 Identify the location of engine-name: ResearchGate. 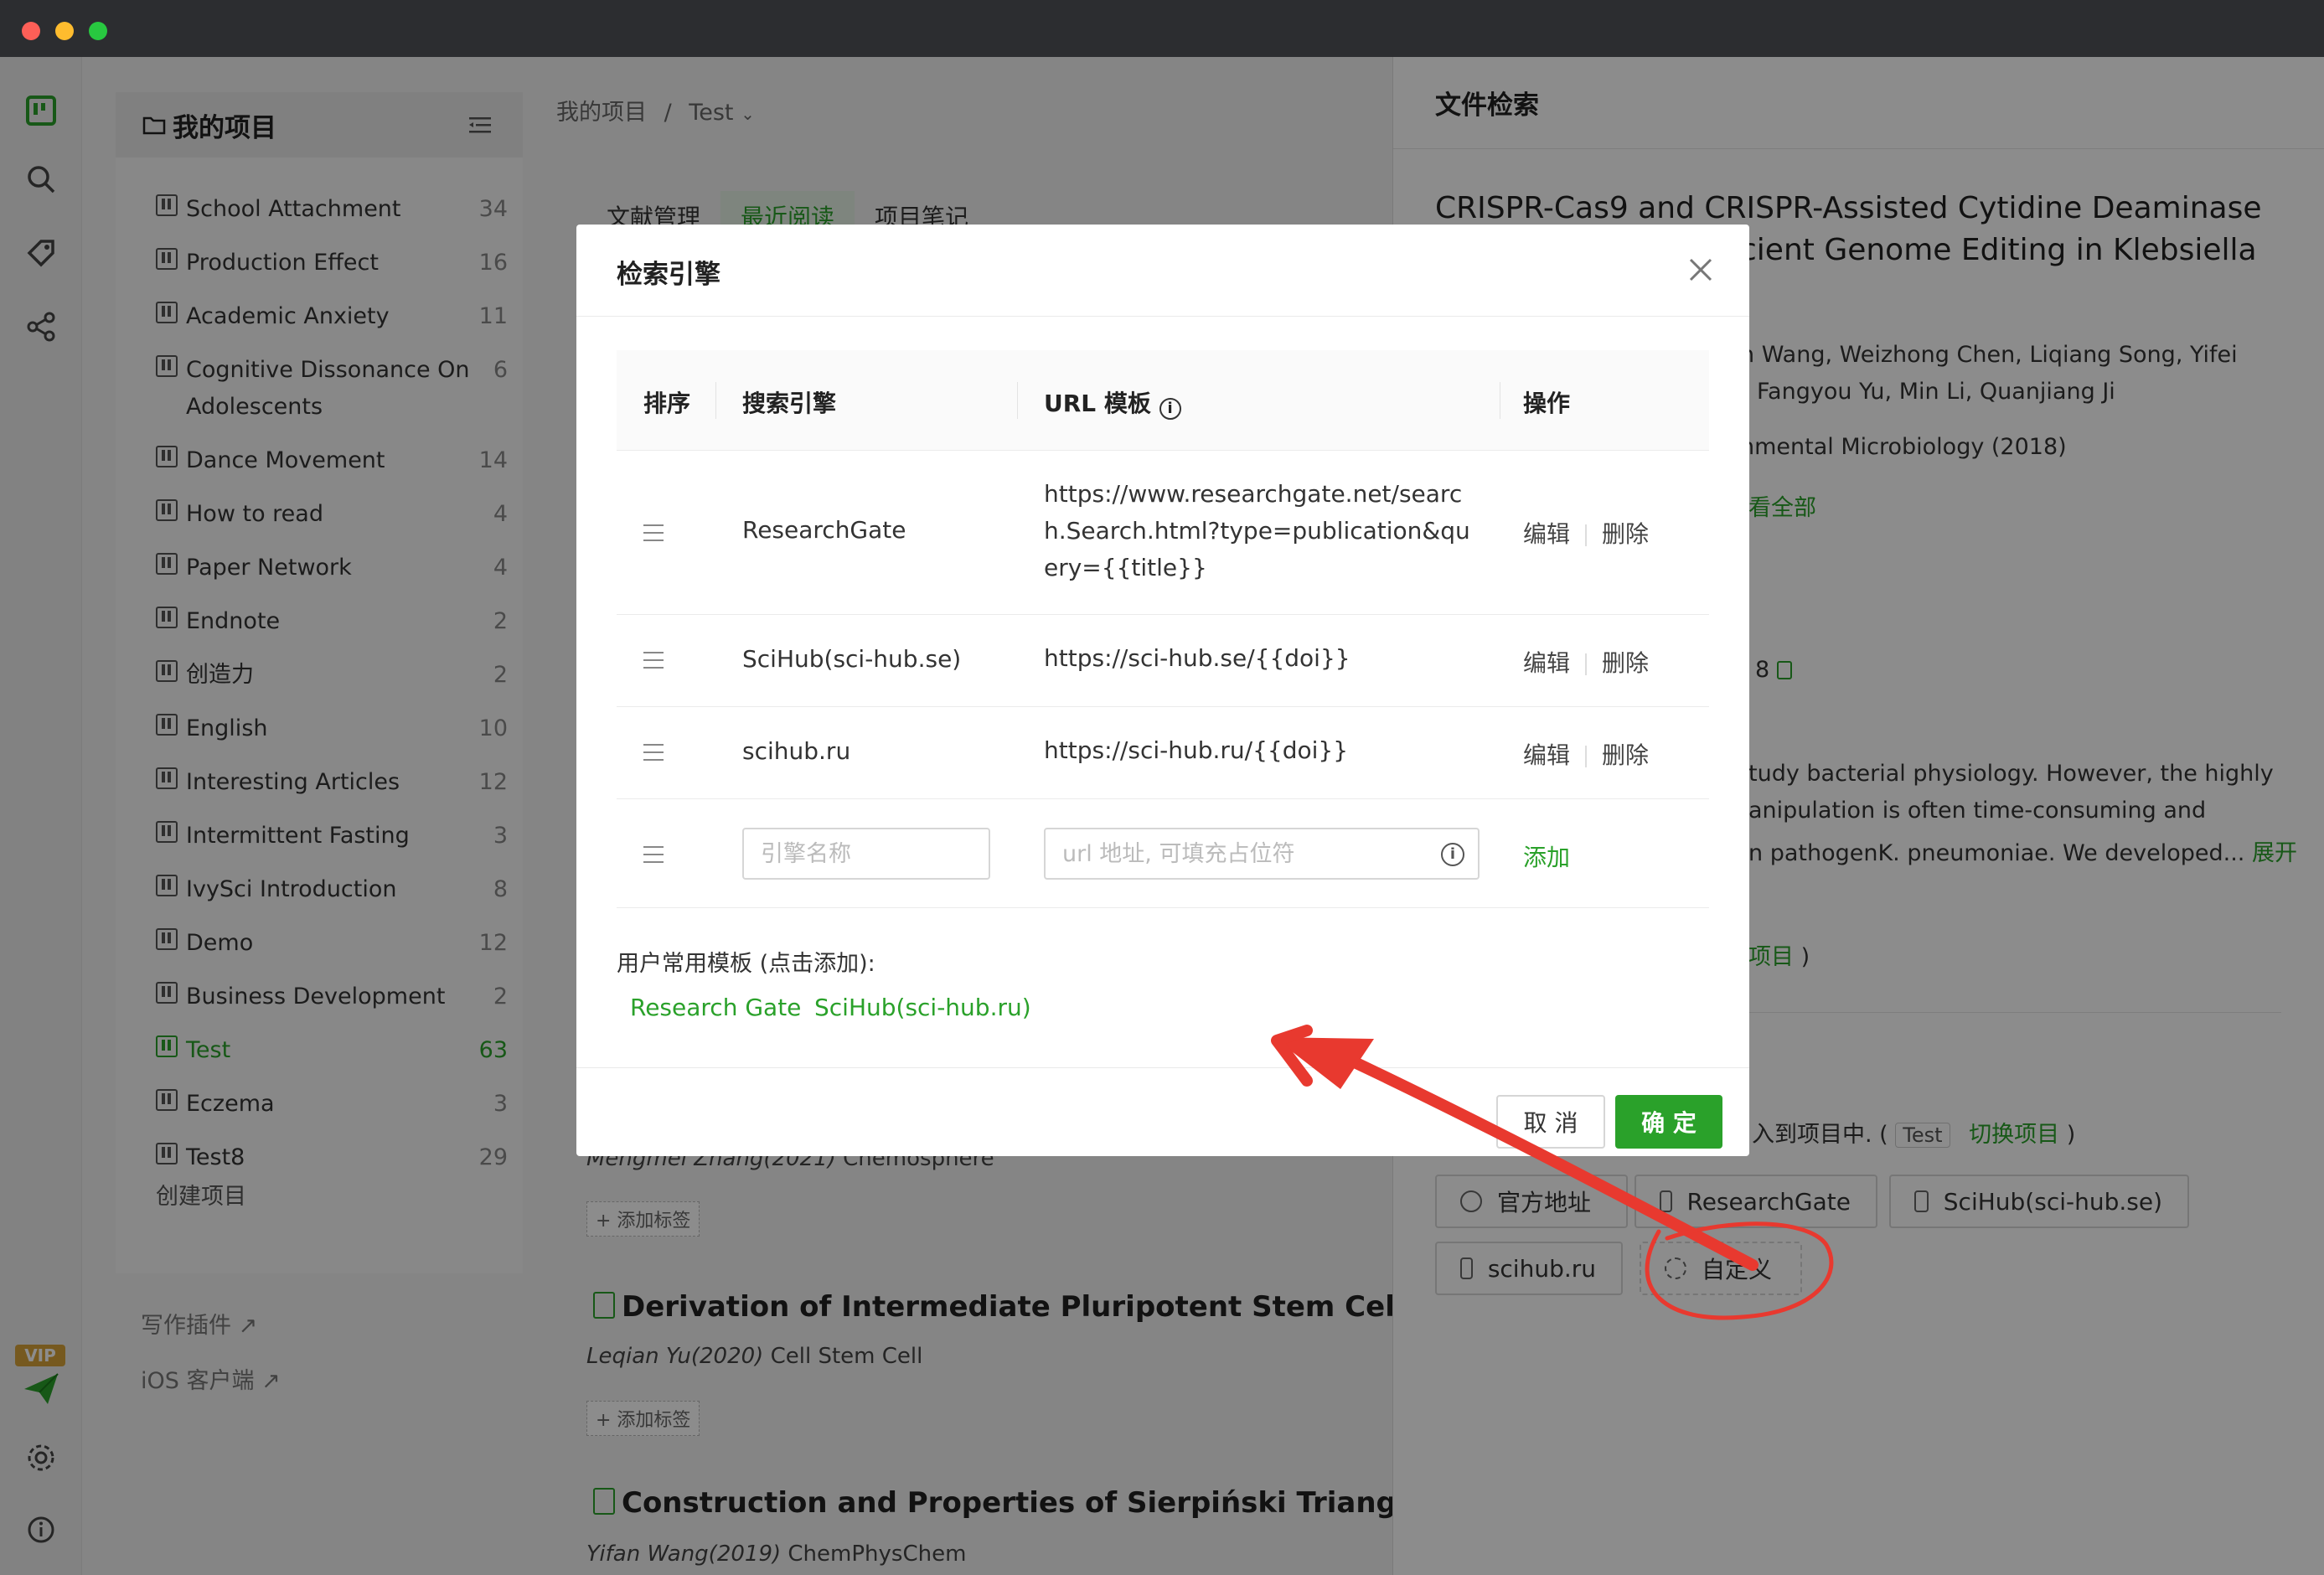
(824, 530).